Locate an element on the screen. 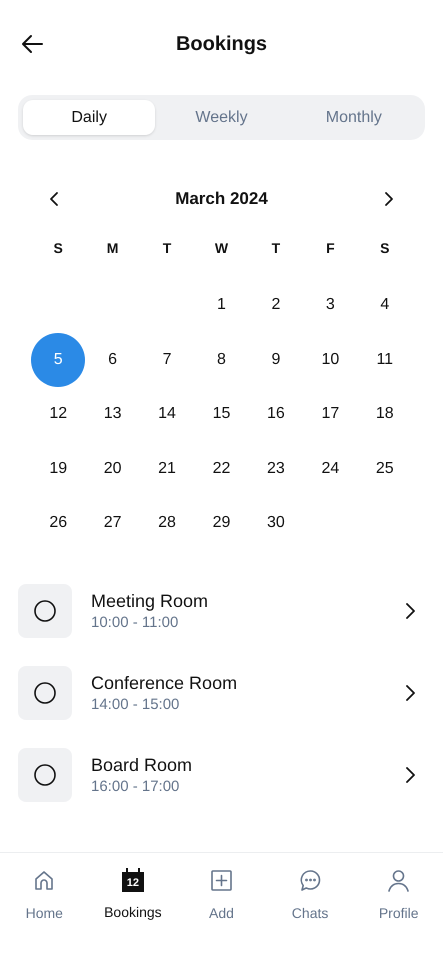 Image resolution: width=443 pixels, height=960 pixels. calendar-day: 8 is located at coordinates (221, 360).